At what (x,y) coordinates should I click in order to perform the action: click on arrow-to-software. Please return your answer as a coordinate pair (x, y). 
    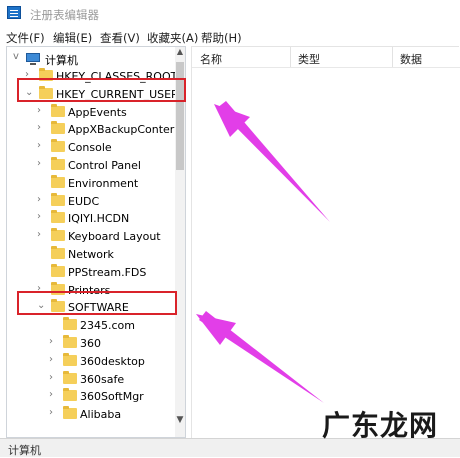
    Looking at the image, I should click on (260, 357).